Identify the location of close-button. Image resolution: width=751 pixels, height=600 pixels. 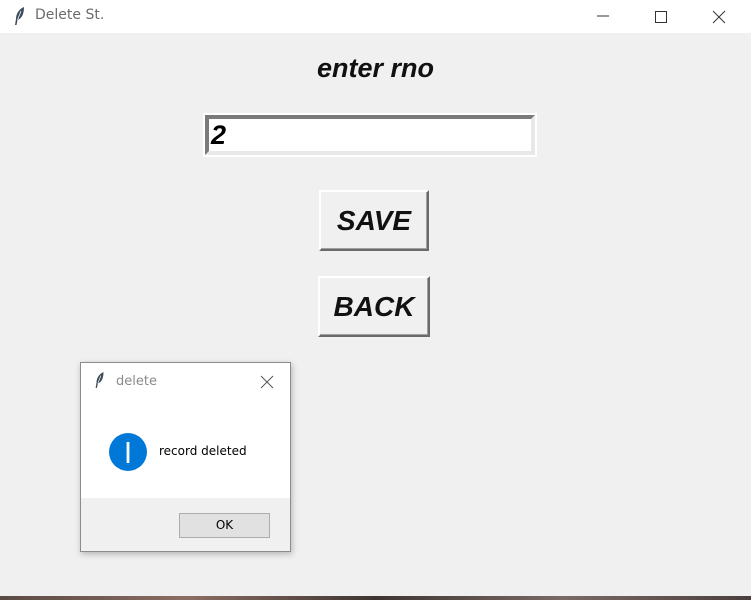
(719, 16).